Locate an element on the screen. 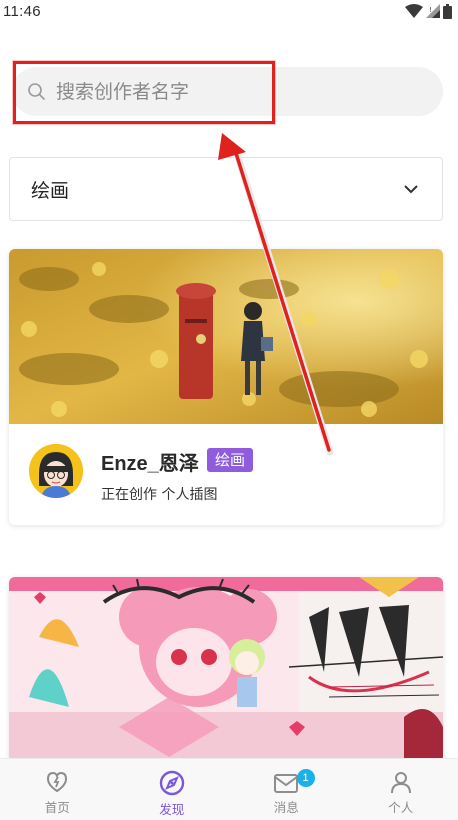 This screenshot has width=458, height=820. home-icon is located at coordinates (57, 782).